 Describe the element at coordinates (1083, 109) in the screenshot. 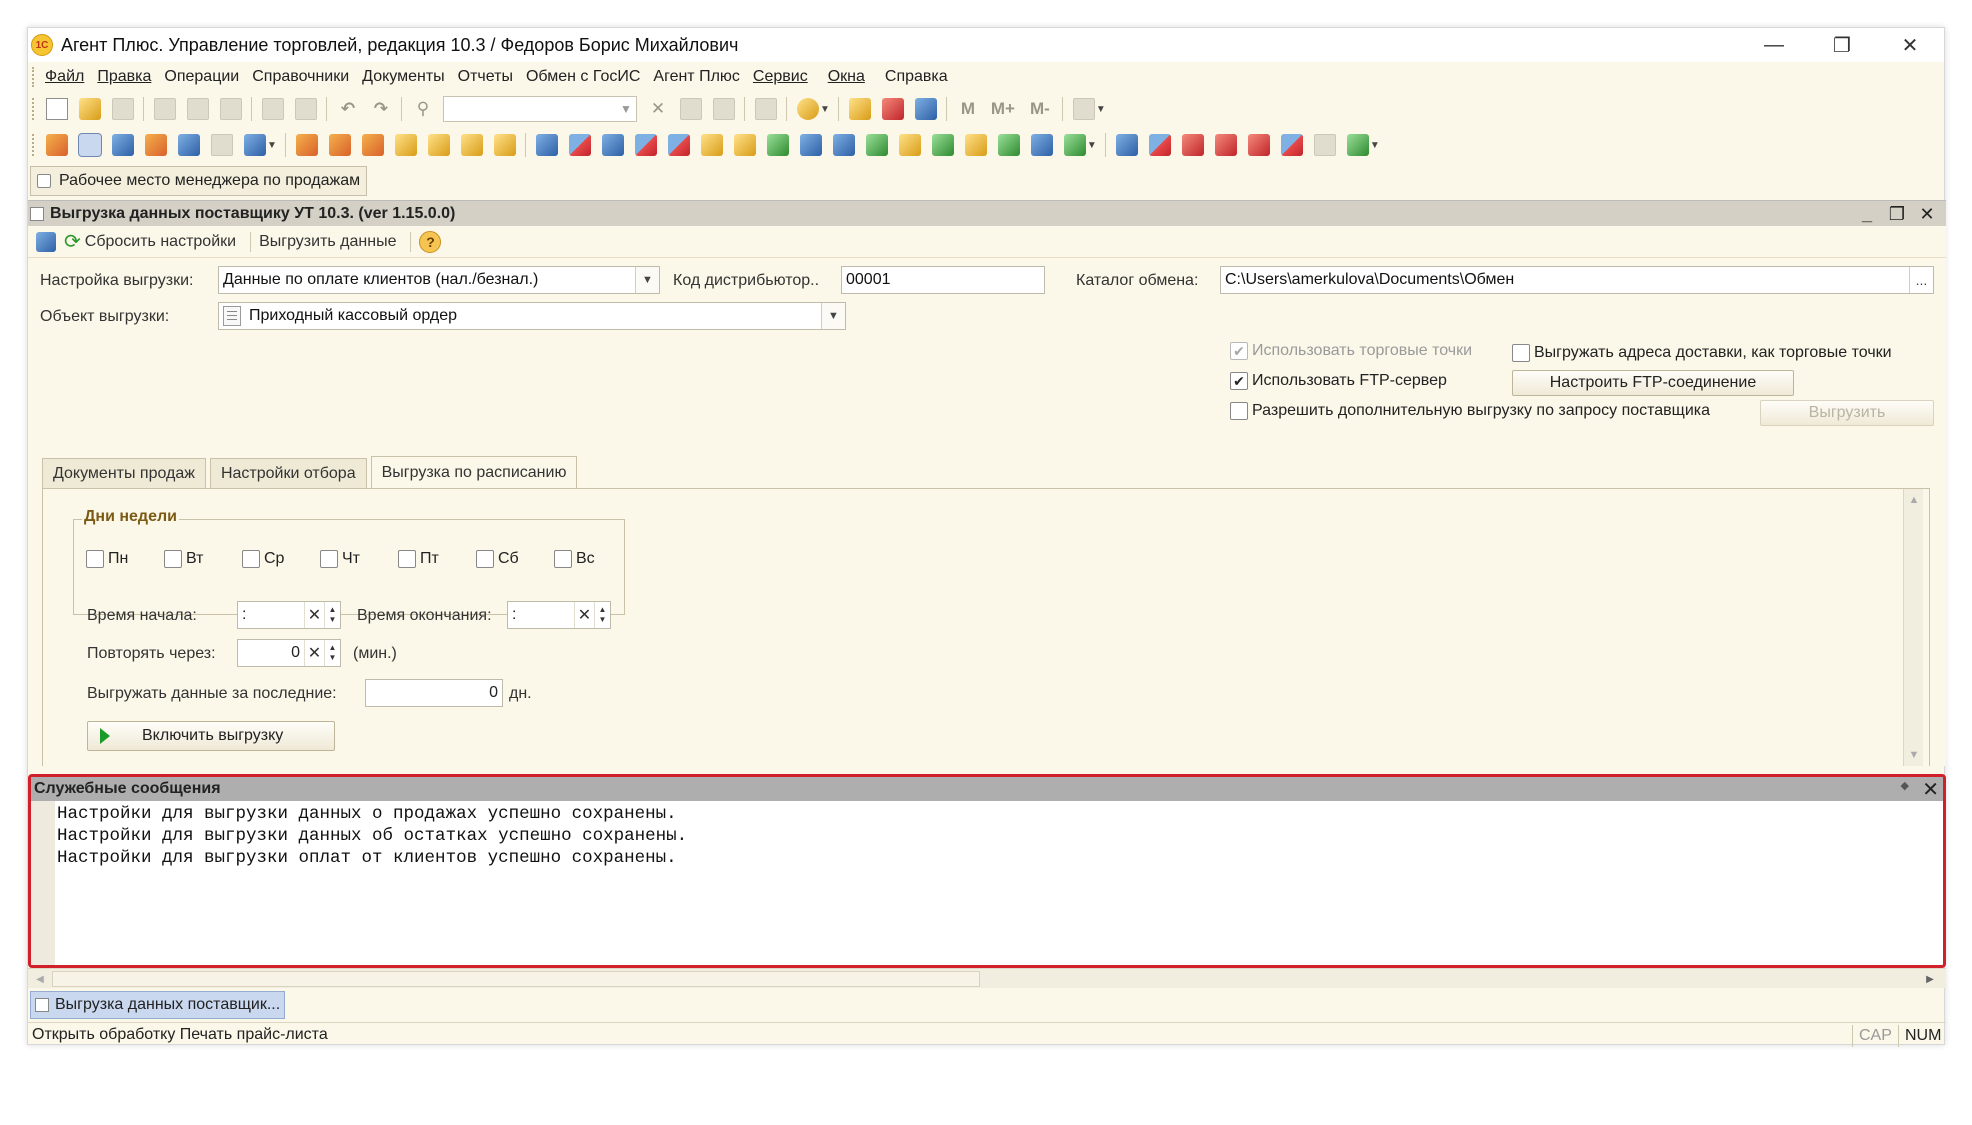

I see `tools-icon` at that location.